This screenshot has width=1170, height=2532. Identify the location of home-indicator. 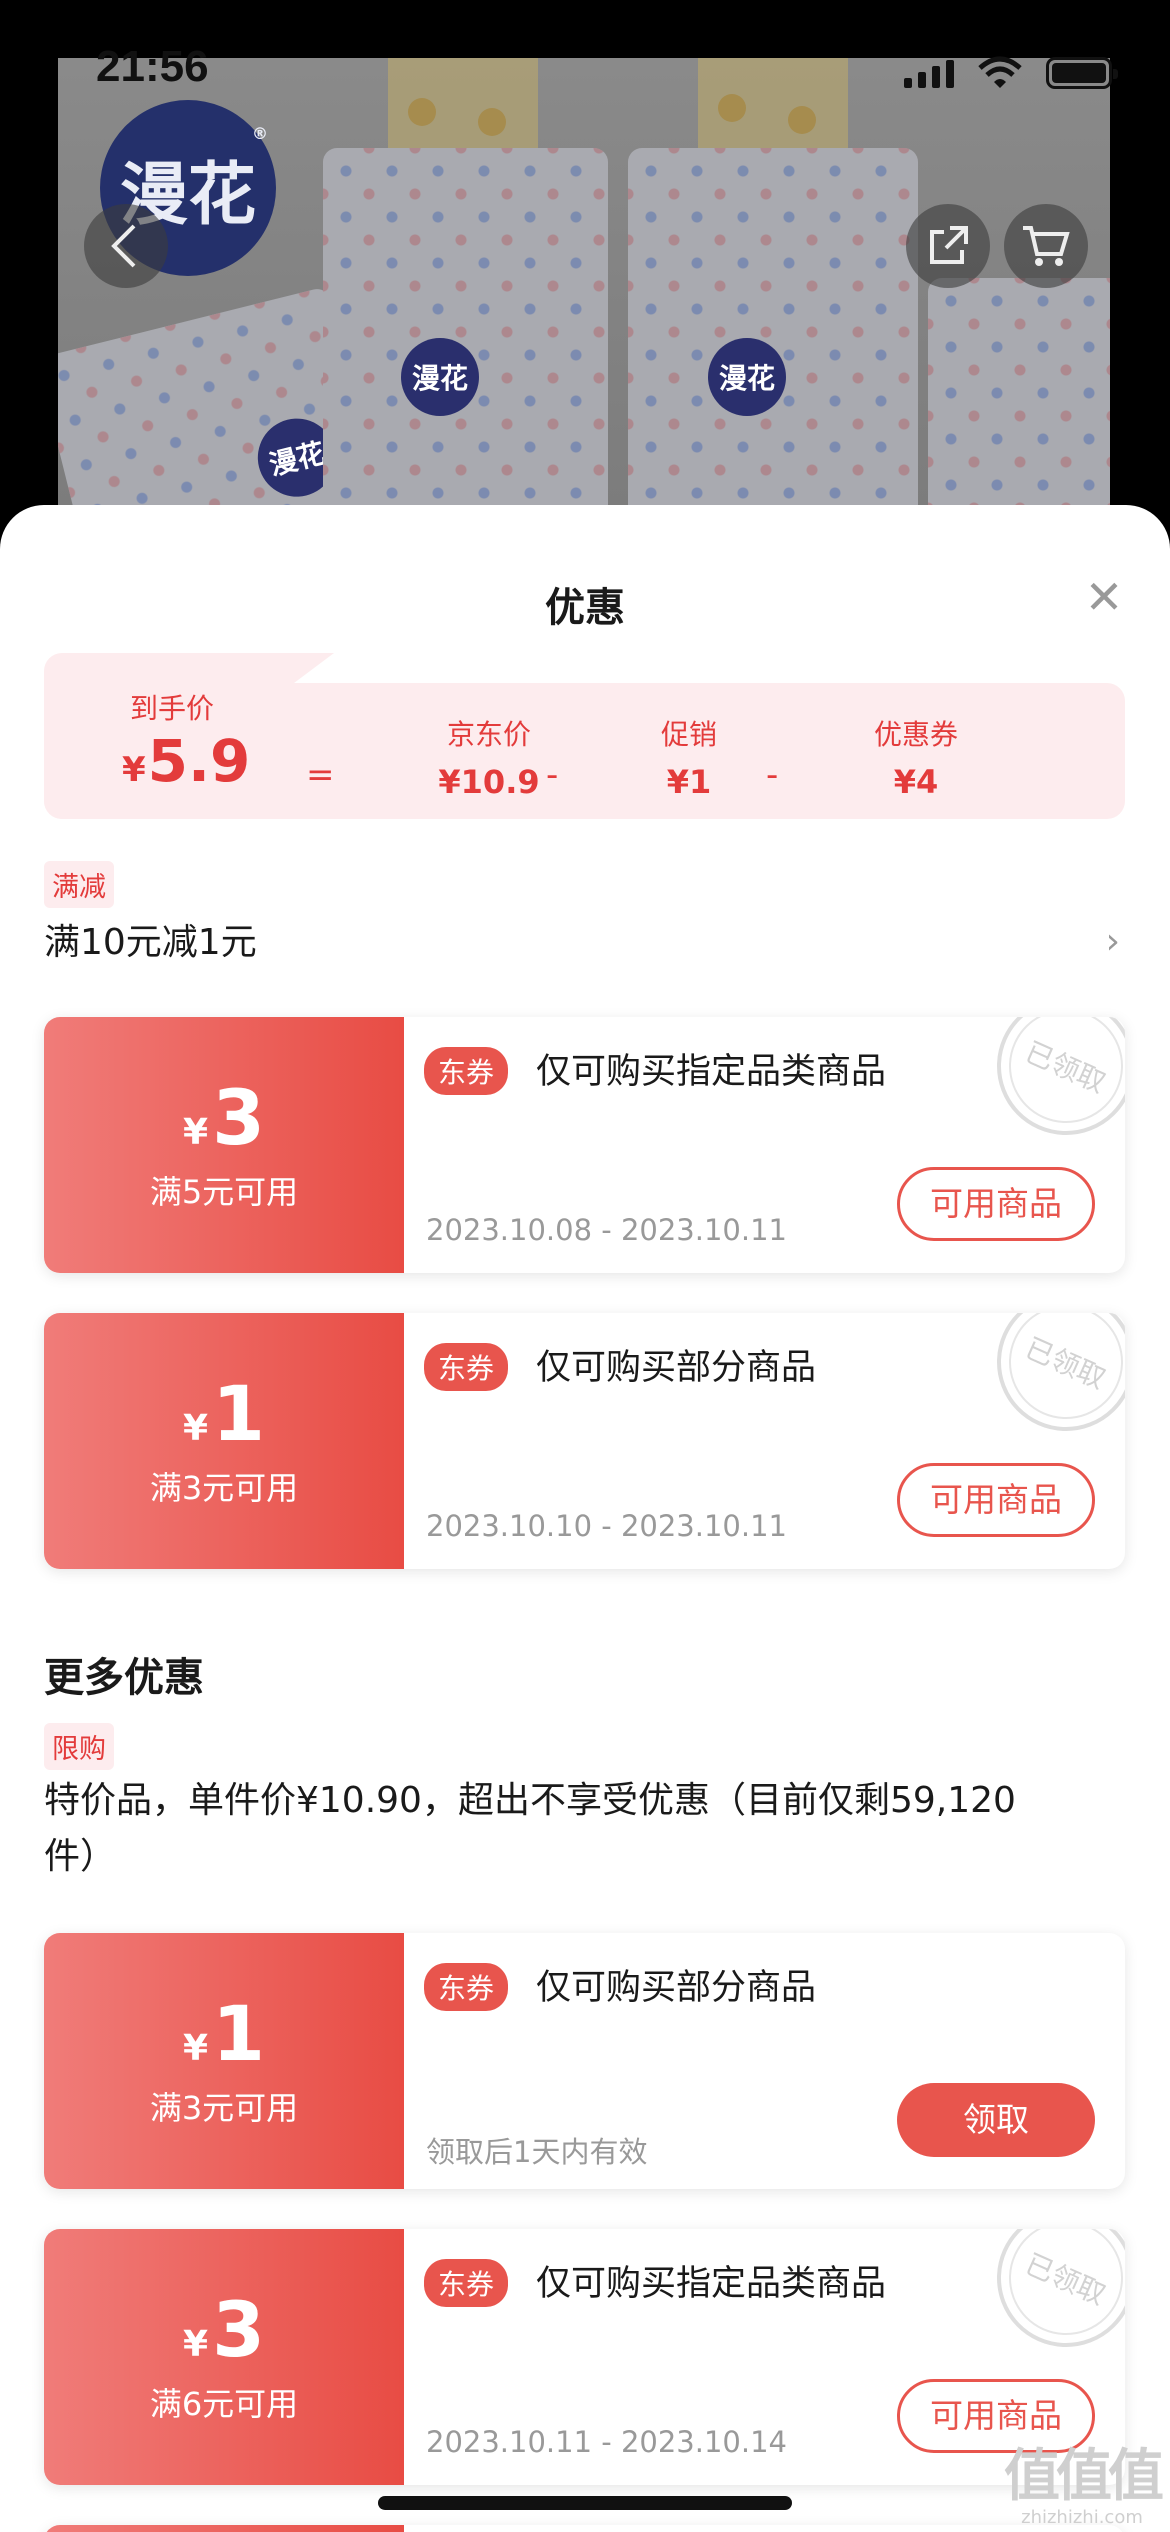
(585, 2503).